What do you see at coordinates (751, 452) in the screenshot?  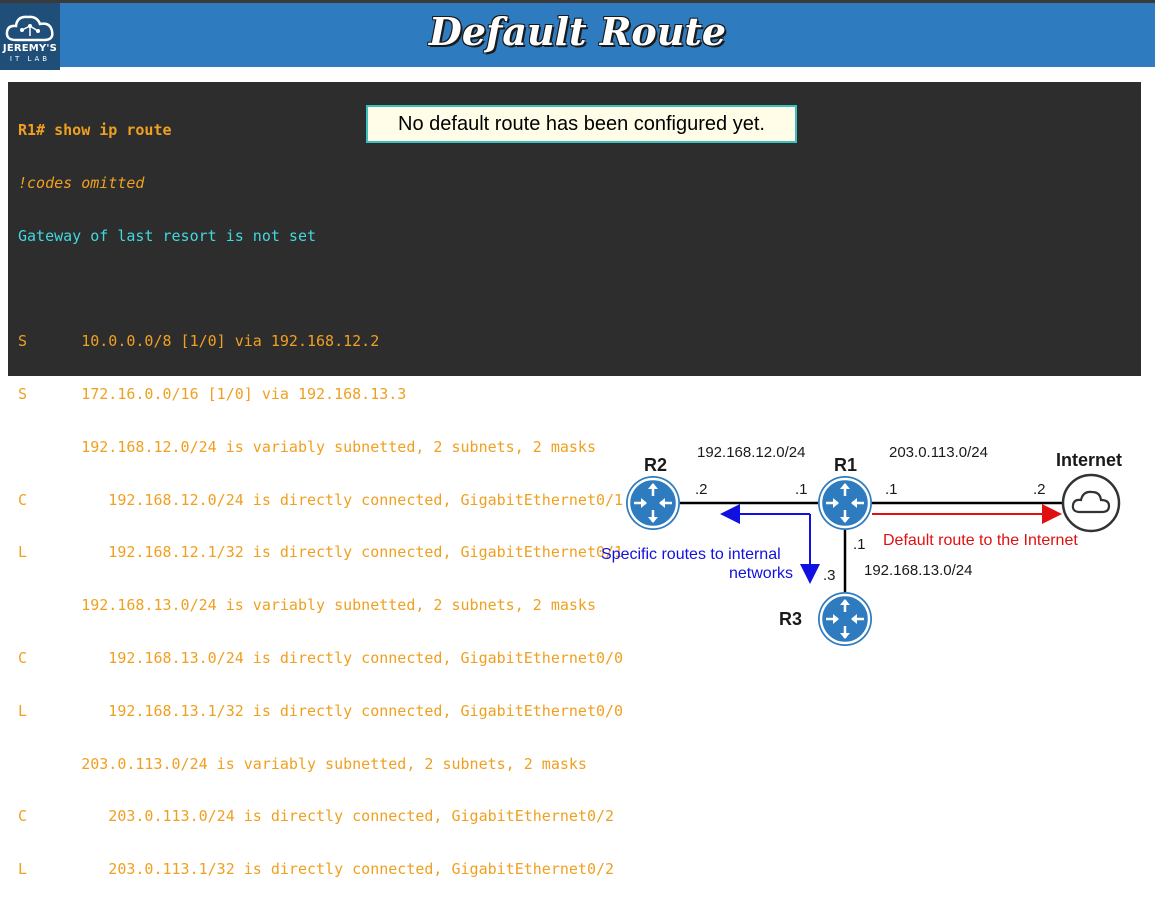 I see `network-r1-r2-label: 192.168.12.0/24` at bounding box center [751, 452].